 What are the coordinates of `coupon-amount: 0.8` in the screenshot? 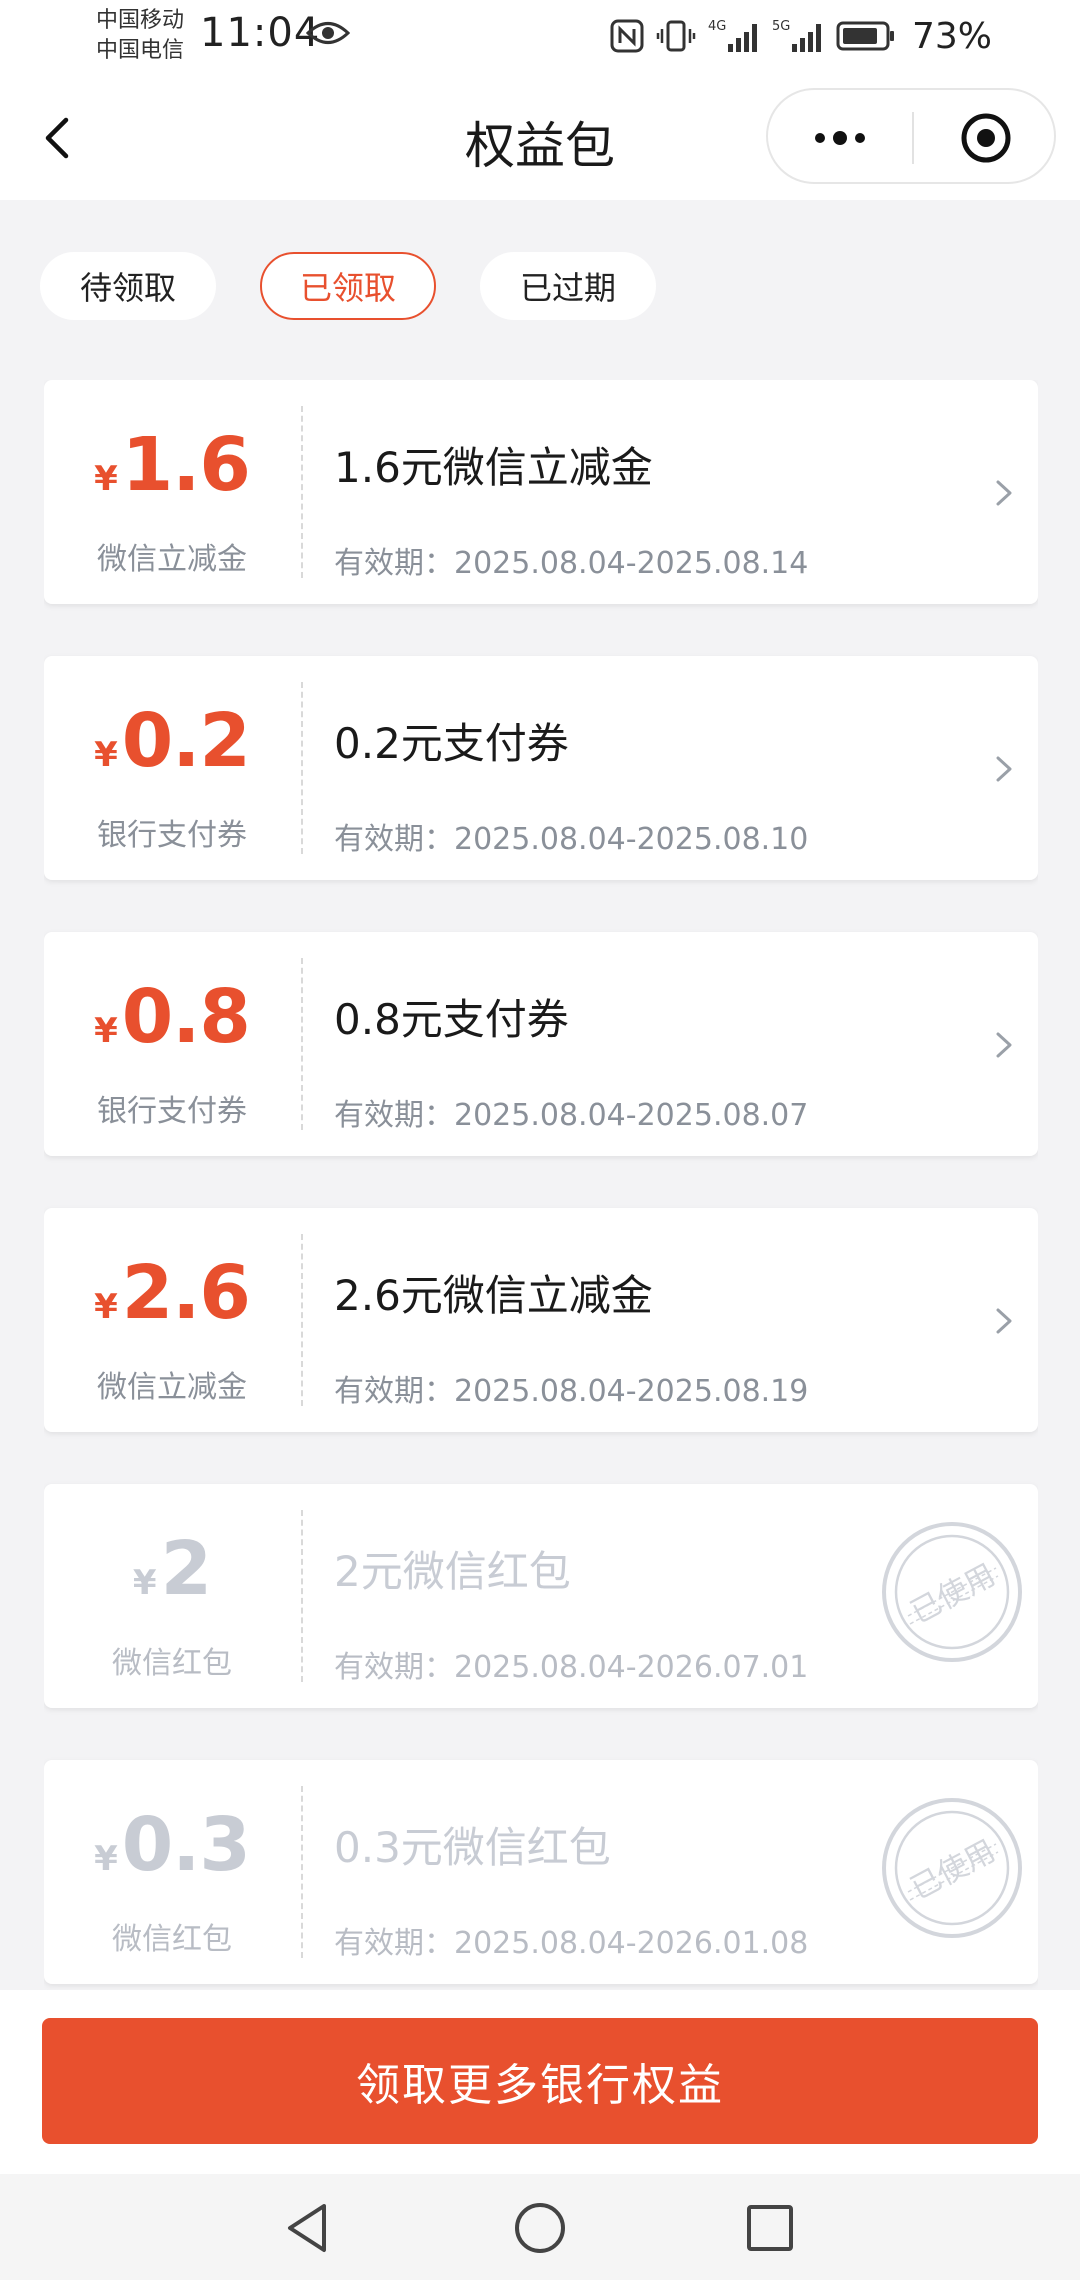 It's located at (186, 1017).